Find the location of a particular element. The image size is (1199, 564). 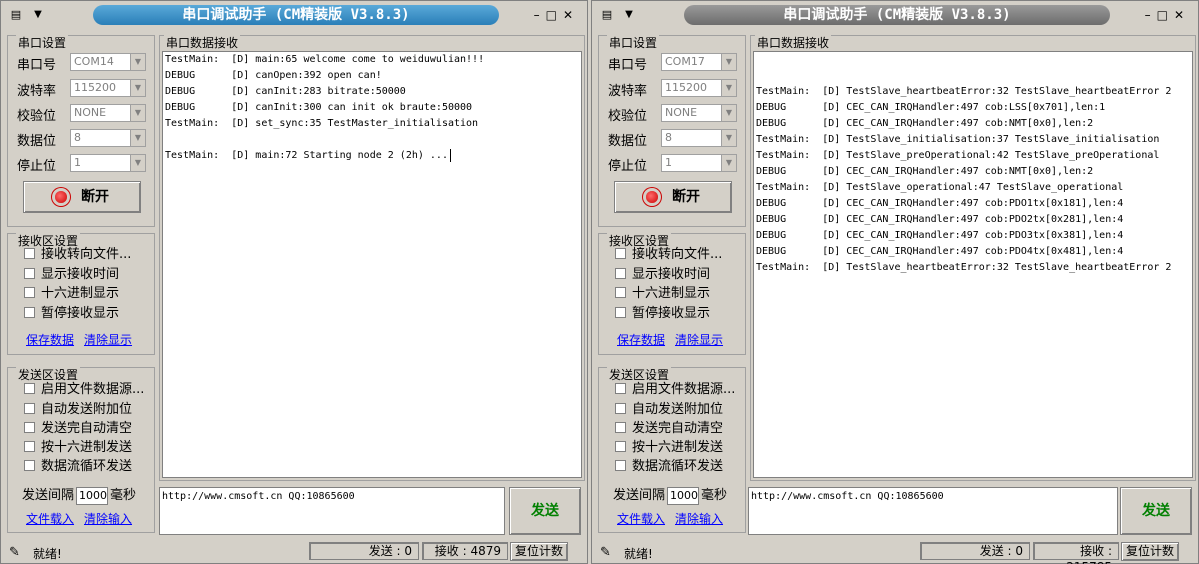

ready-icon: ✎ is located at coordinates (14, 552).